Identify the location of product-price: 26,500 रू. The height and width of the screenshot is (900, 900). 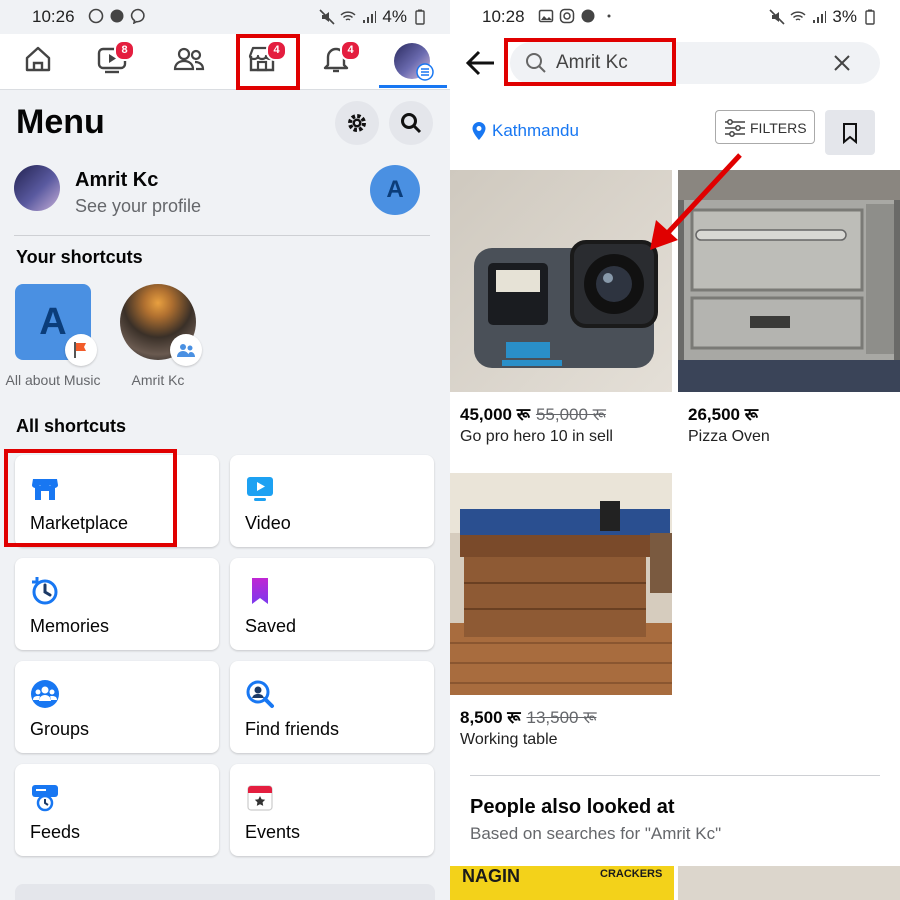
(723, 413).